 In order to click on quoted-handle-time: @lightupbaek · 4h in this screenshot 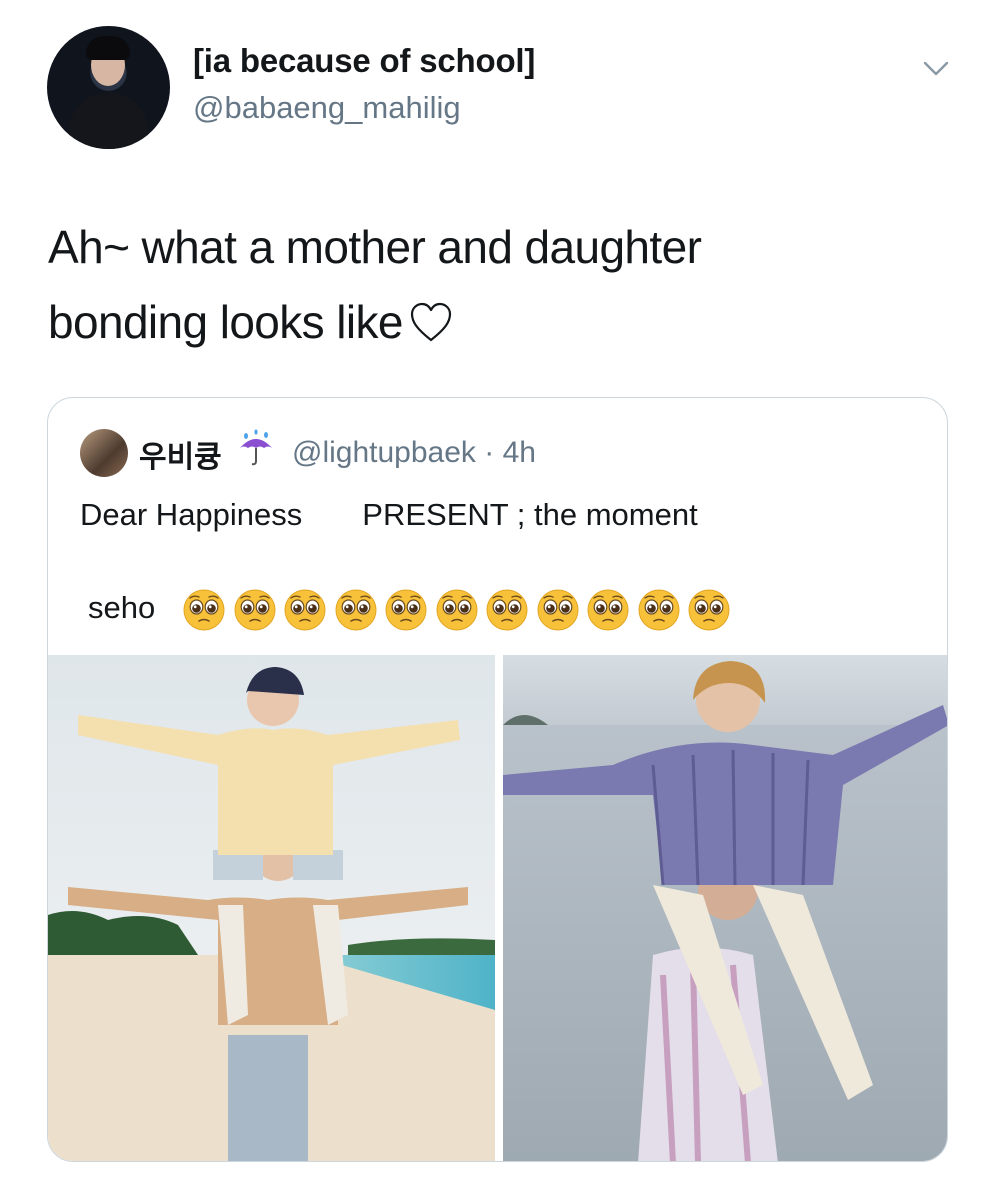, I will do `click(414, 453)`.